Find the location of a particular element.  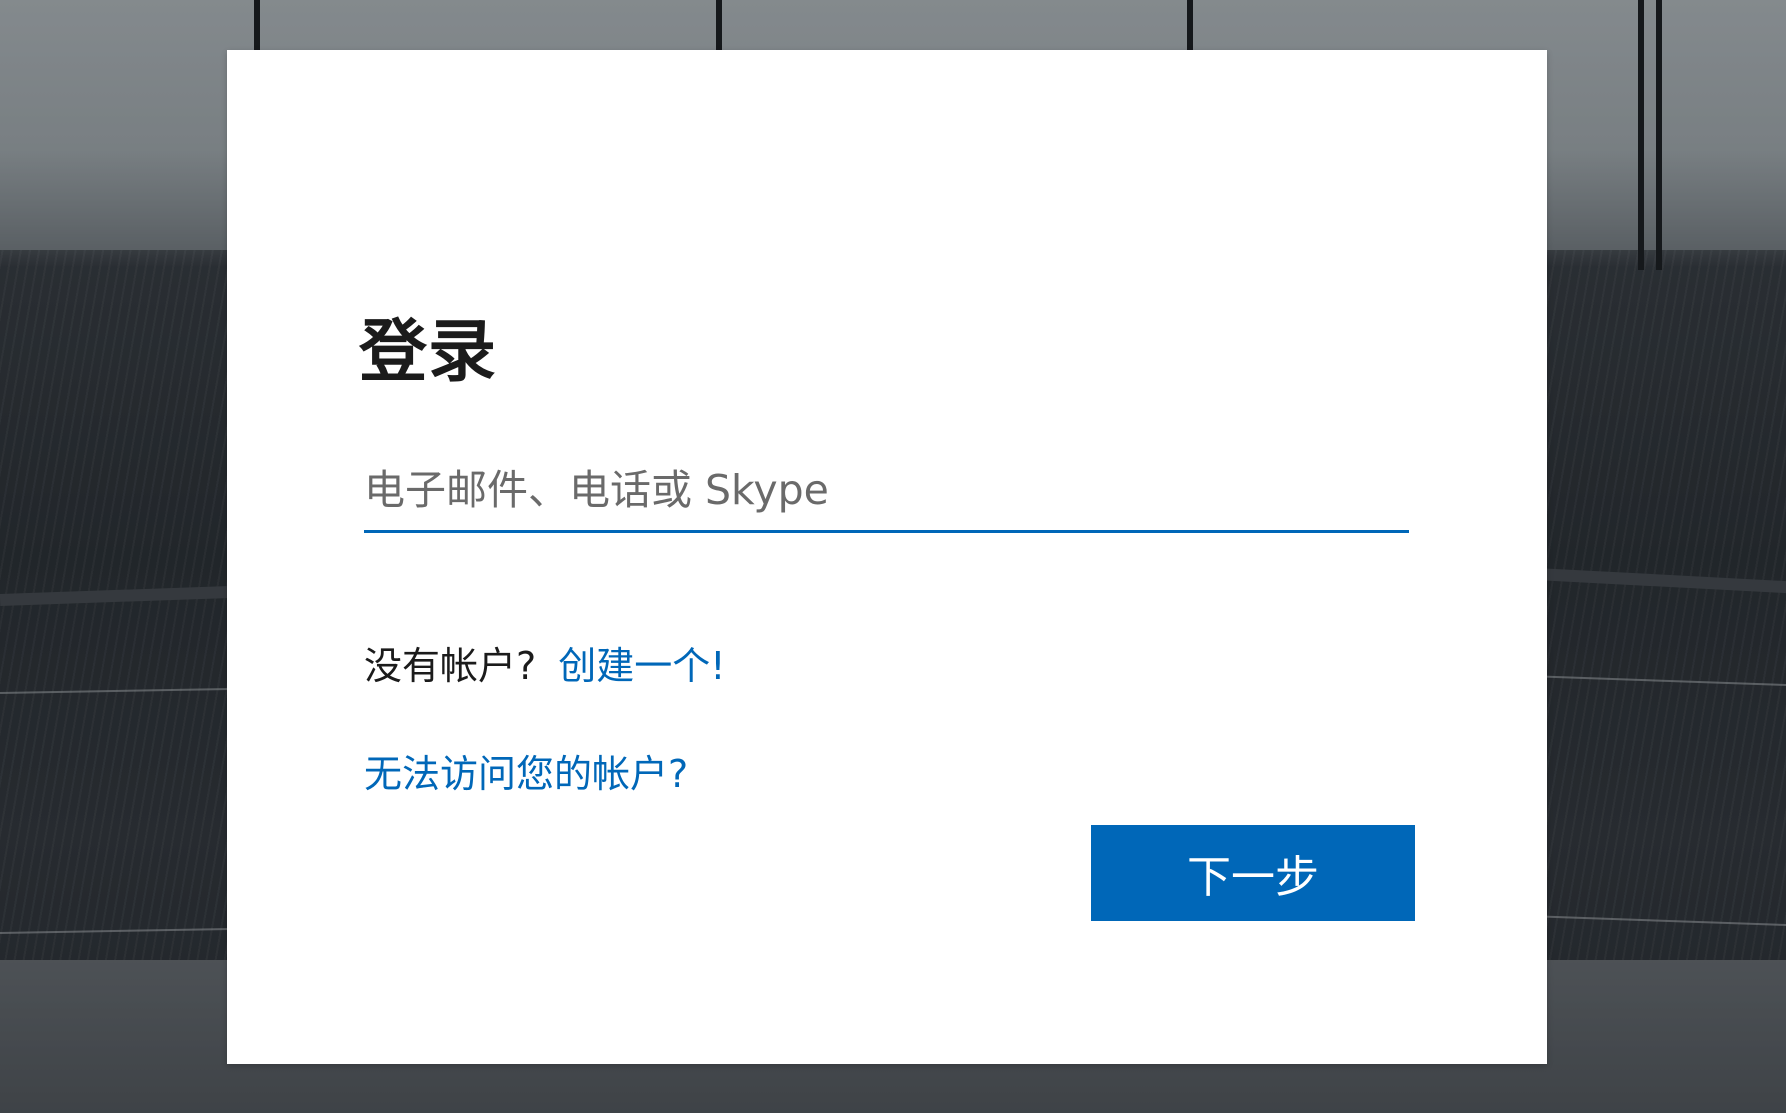

create-account-row: 没有帐户? 创建一个! is located at coordinates (545, 662).